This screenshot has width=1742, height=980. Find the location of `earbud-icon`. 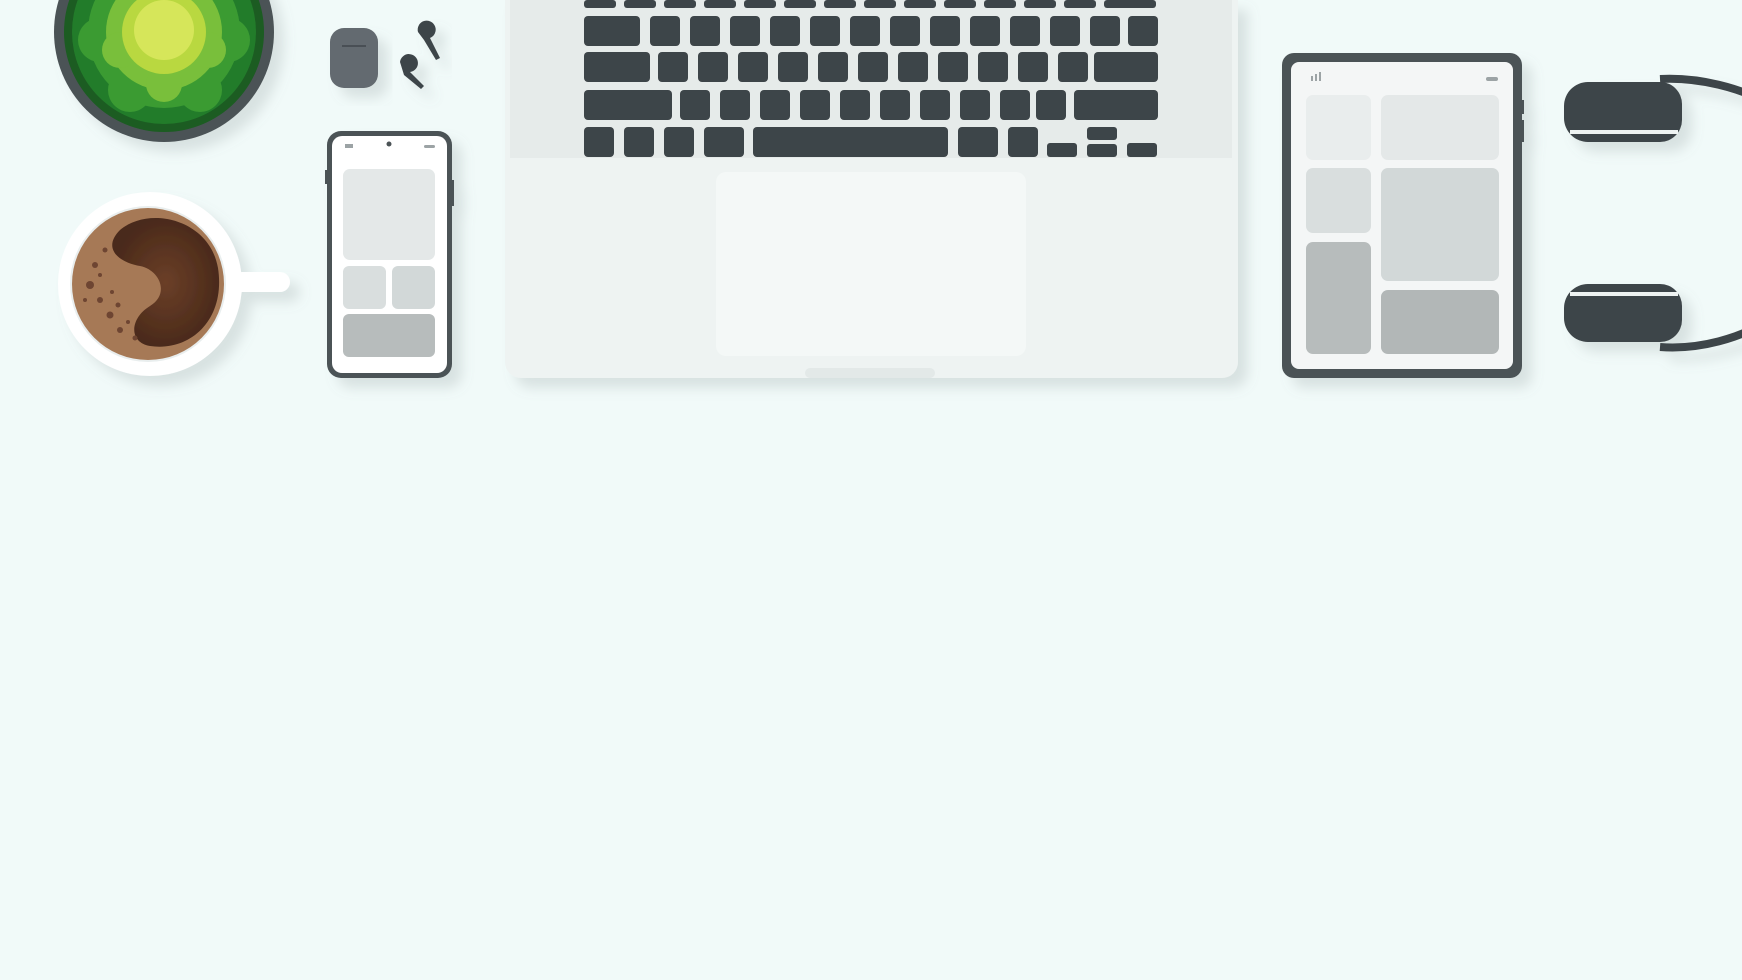

earbud-icon is located at coordinates (420, 54).